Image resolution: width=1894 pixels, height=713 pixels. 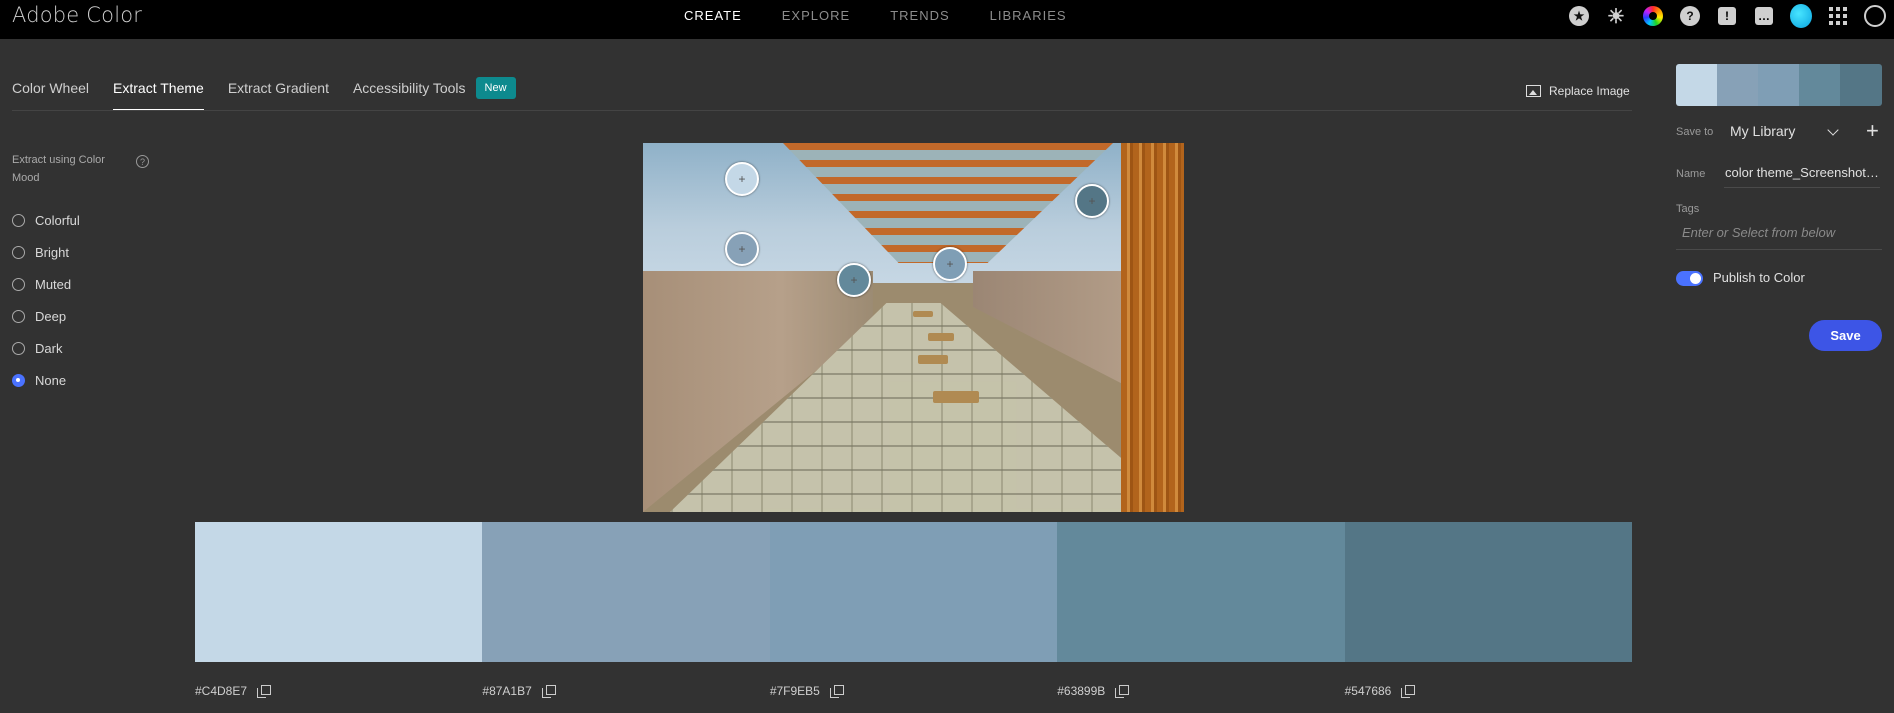 What do you see at coordinates (713, 15) in the screenshot?
I see `nav-create: CREATE` at bounding box center [713, 15].